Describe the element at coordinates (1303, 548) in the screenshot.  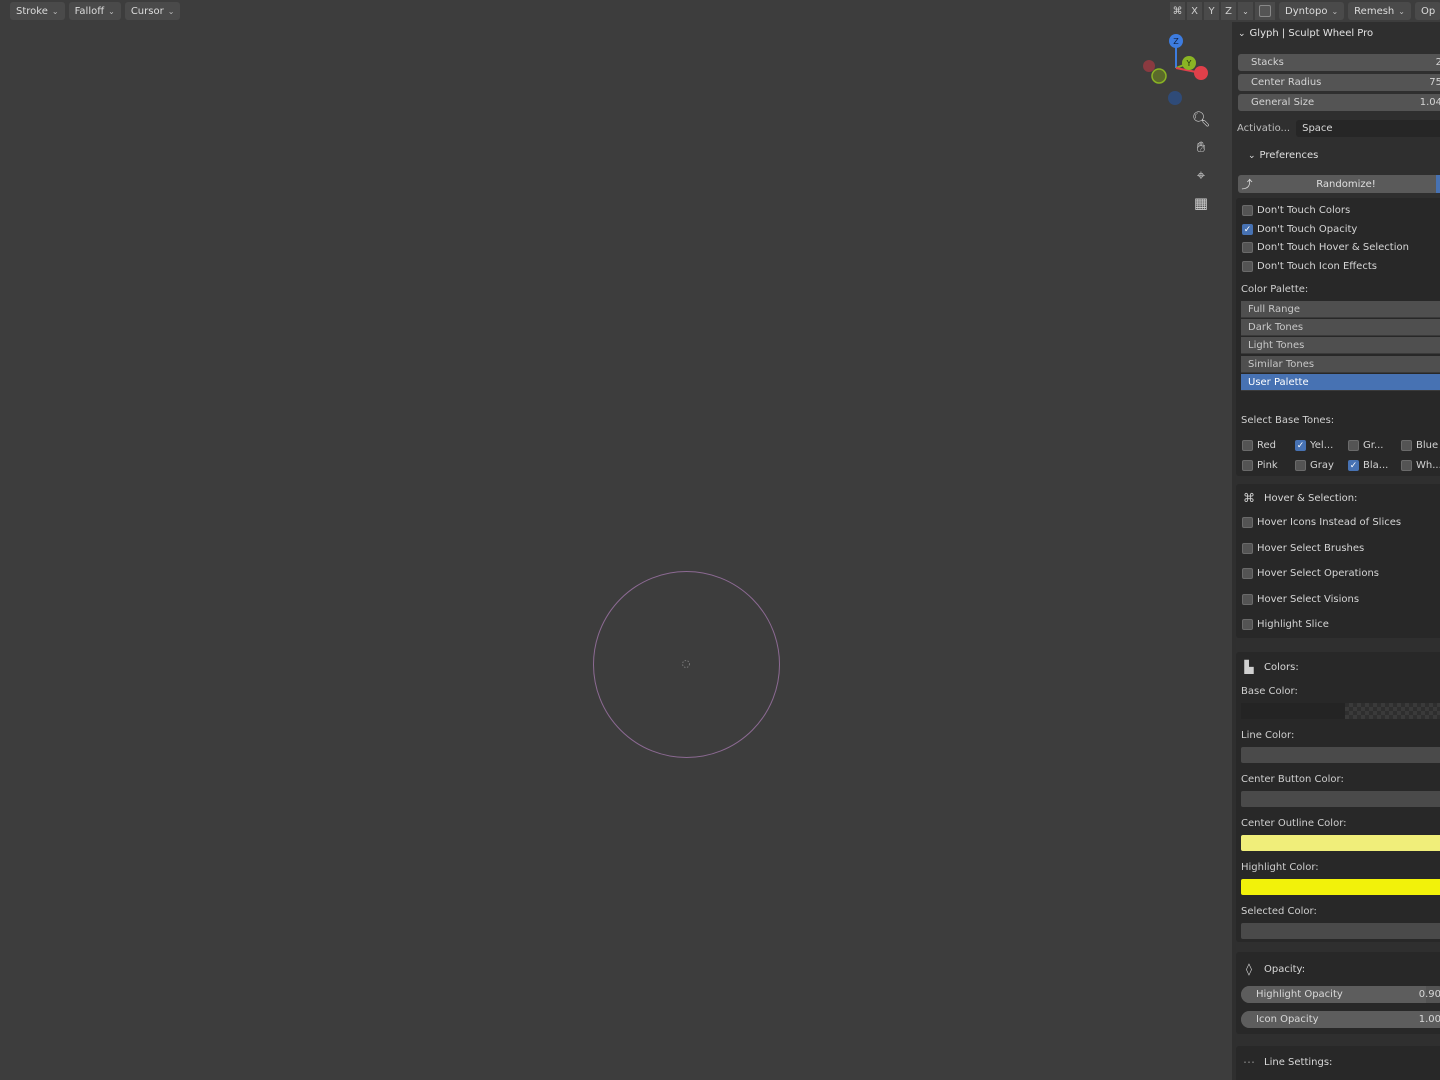
I see `hover-select-brushes-checkbox: Hover Select Brushes` at that location.